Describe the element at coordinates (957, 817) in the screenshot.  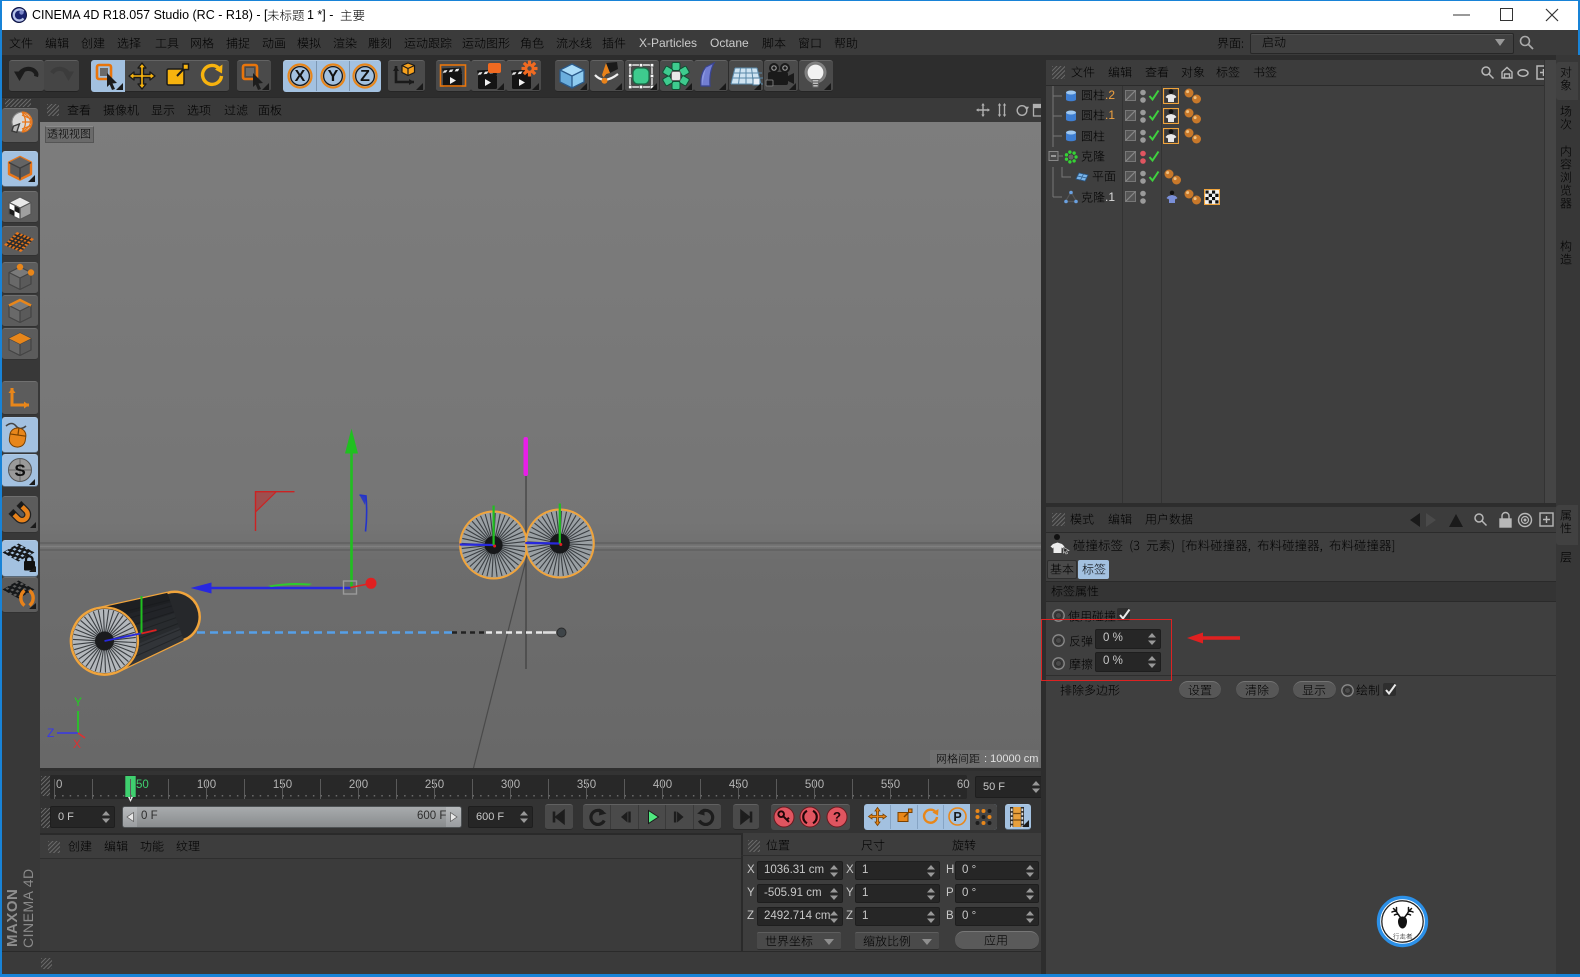
I see `svg-text: P` at that location.